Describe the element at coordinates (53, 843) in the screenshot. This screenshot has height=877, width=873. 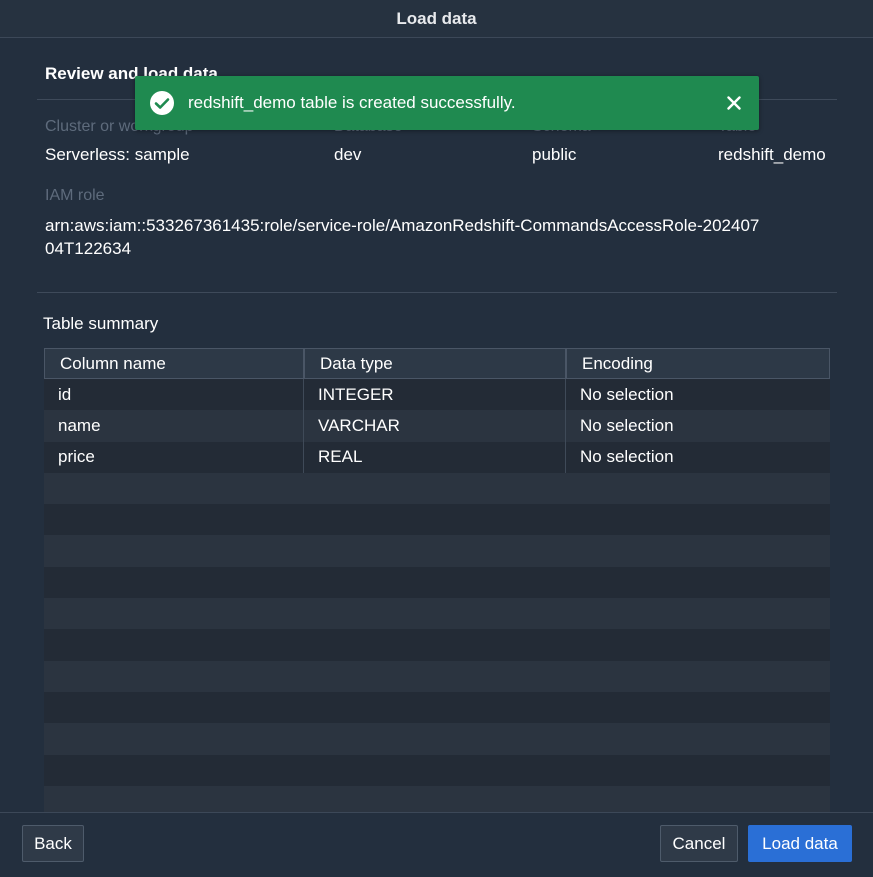
I see `back-button: Back` at that location.